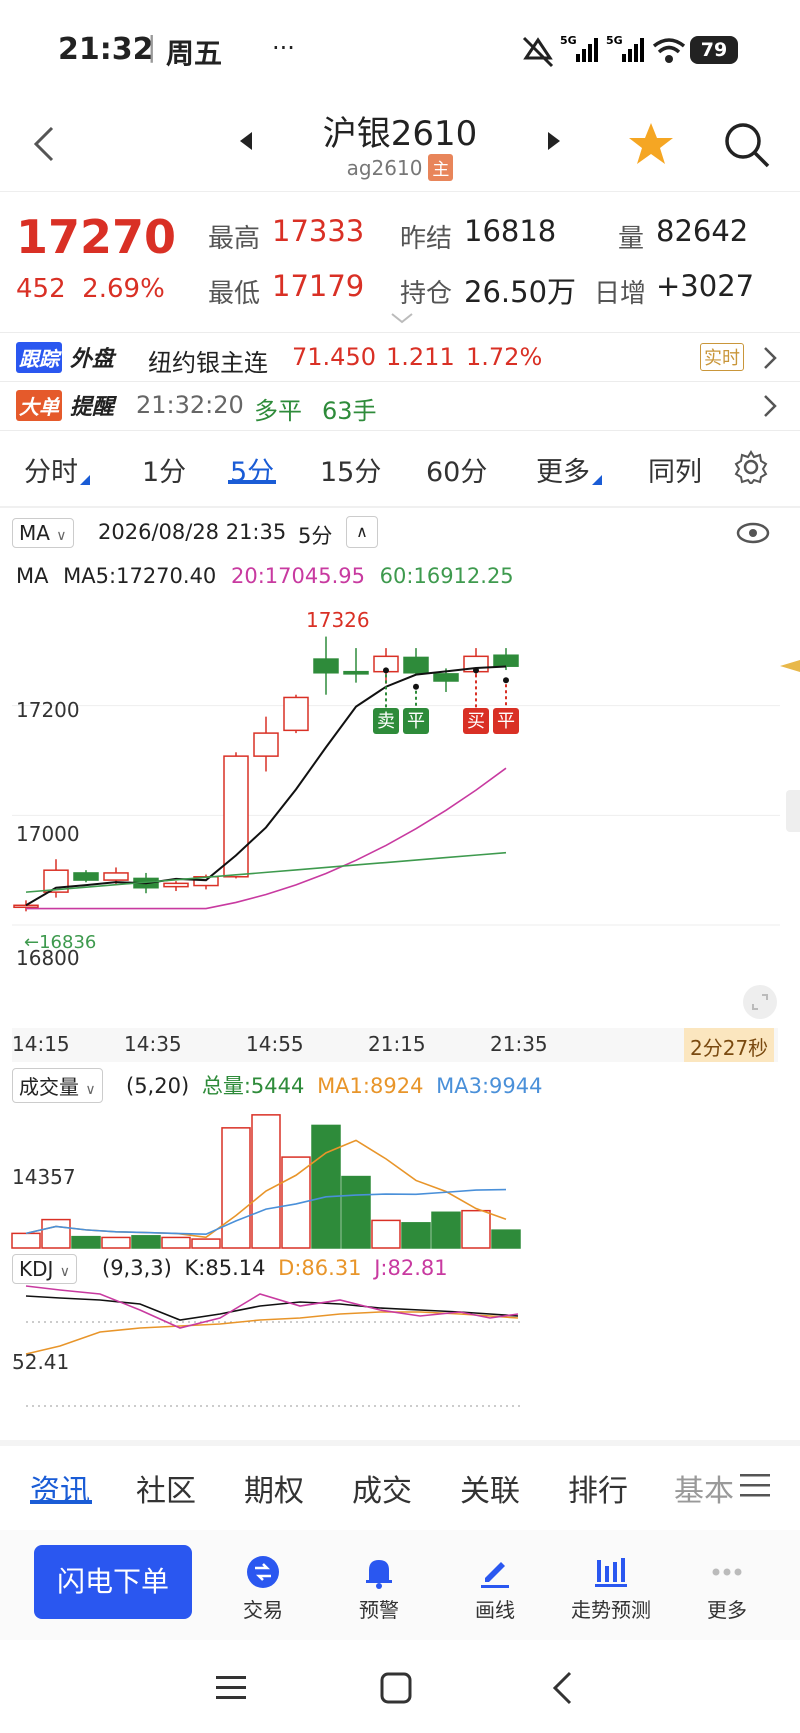 This screenshot has width=800, height=1733. What do you see at coordinates (90, 289) in the screenshot?
I see `price-change: 452 2.69%` at bounding box center [90, 289].